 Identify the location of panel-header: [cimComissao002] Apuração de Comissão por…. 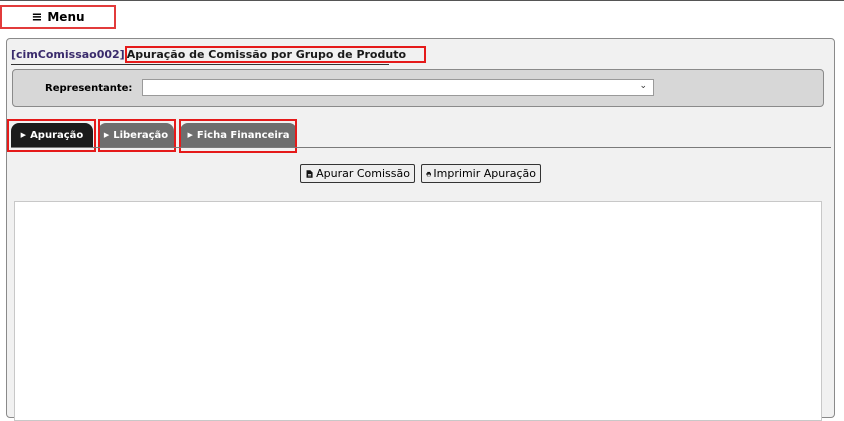
(219, 55).